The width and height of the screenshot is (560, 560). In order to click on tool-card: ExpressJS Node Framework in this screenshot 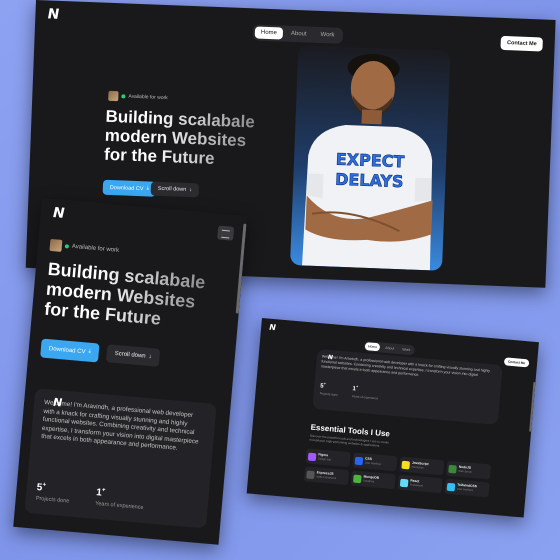, I will do `click(326, 476)`.